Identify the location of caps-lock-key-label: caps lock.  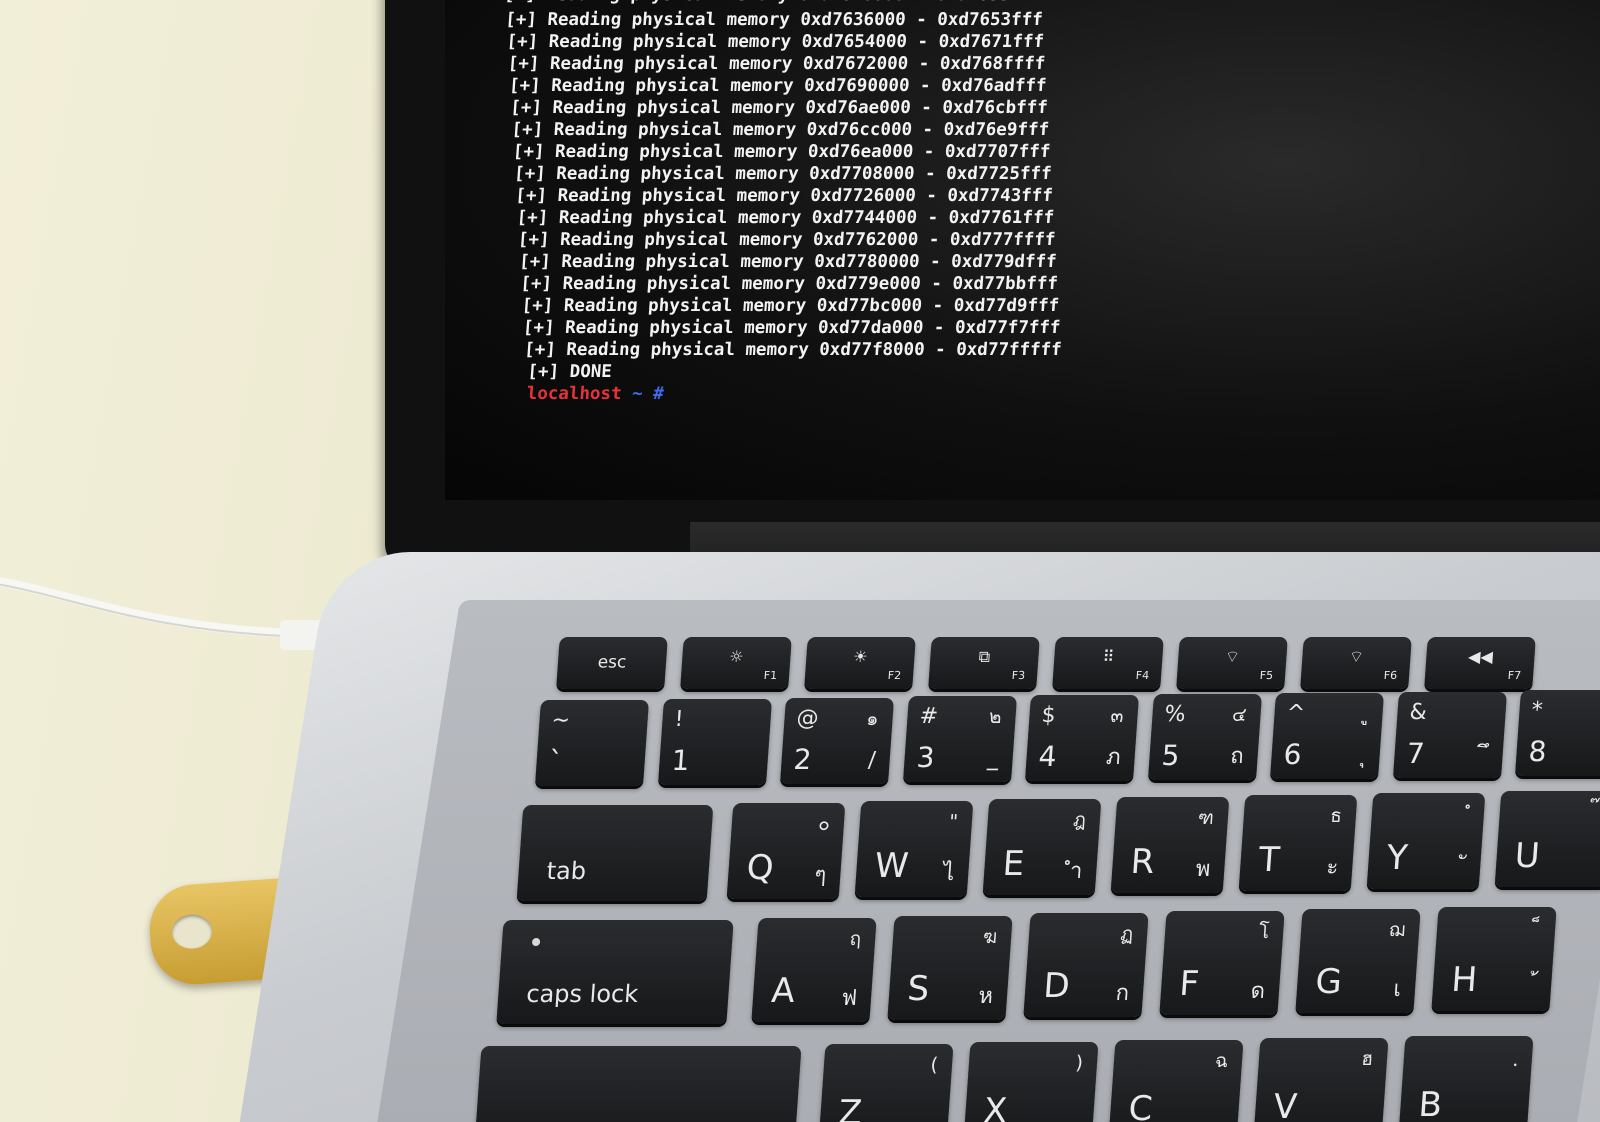
(582, 994).